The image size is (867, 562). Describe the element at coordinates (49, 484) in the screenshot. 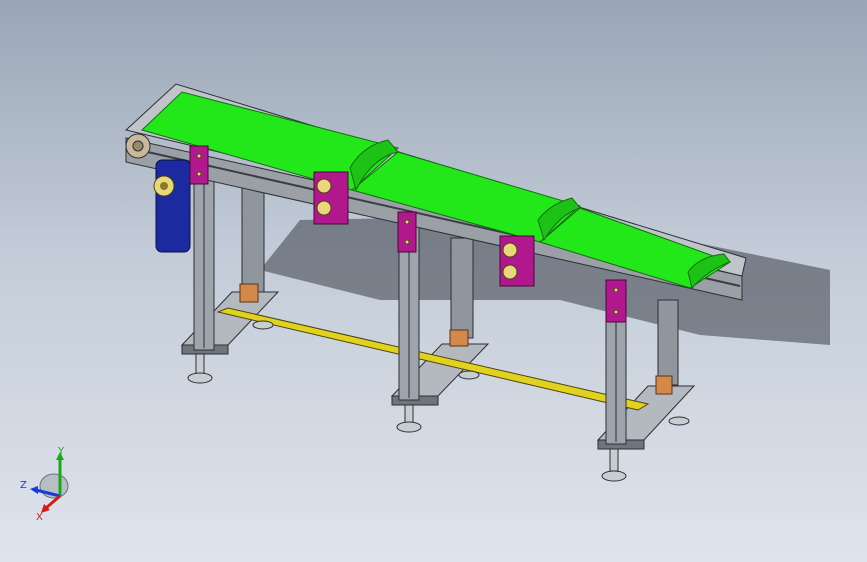

I see `axis-triad: Y Z X` at that location.